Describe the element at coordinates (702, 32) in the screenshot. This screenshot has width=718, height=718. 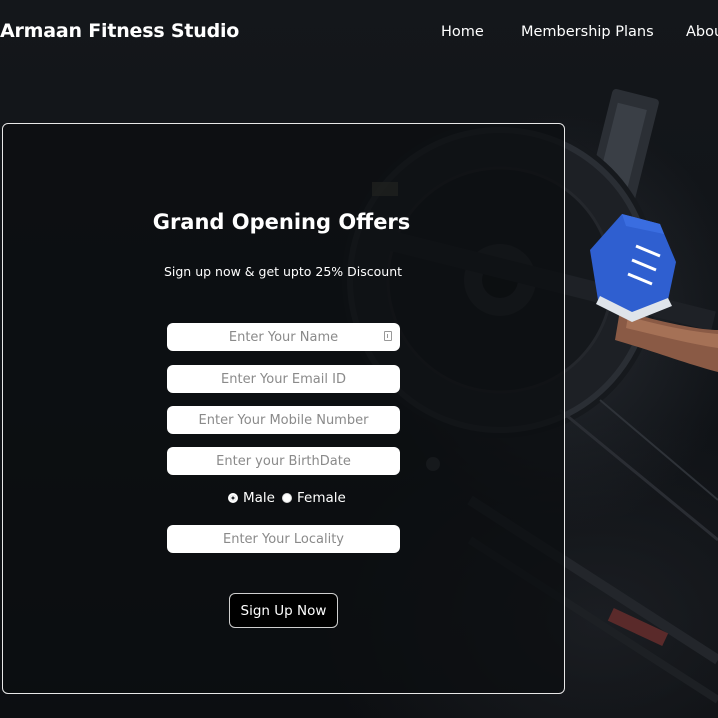
I see `nav-link-about: About` at that location.